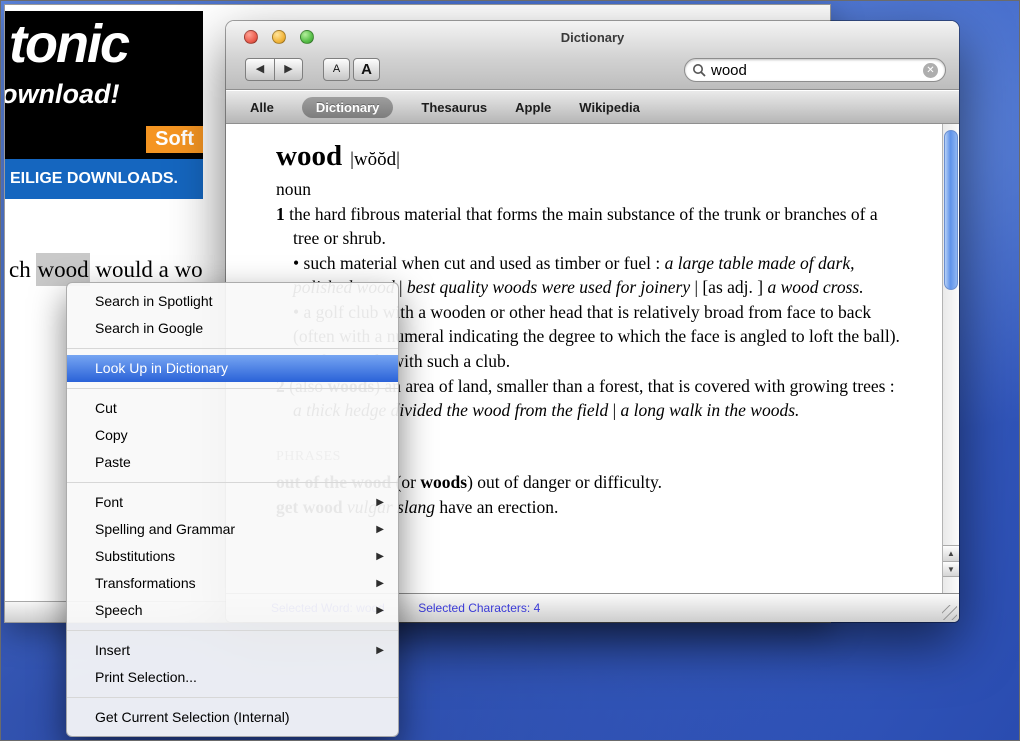 This screenshot has height=741, width=1020. I want to click on banner-strip: EILIGE DOWNLOADS., so click(104, 179).